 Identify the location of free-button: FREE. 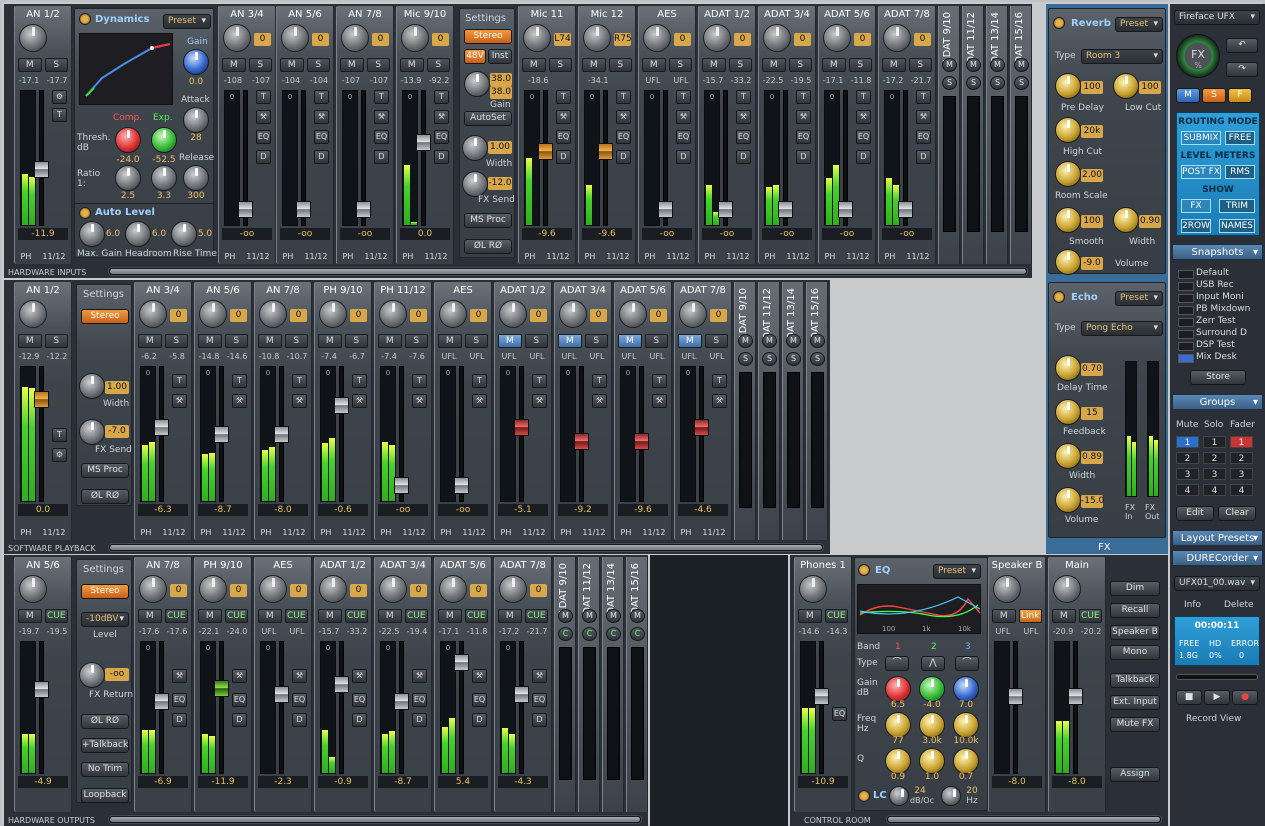
(1240, 138).